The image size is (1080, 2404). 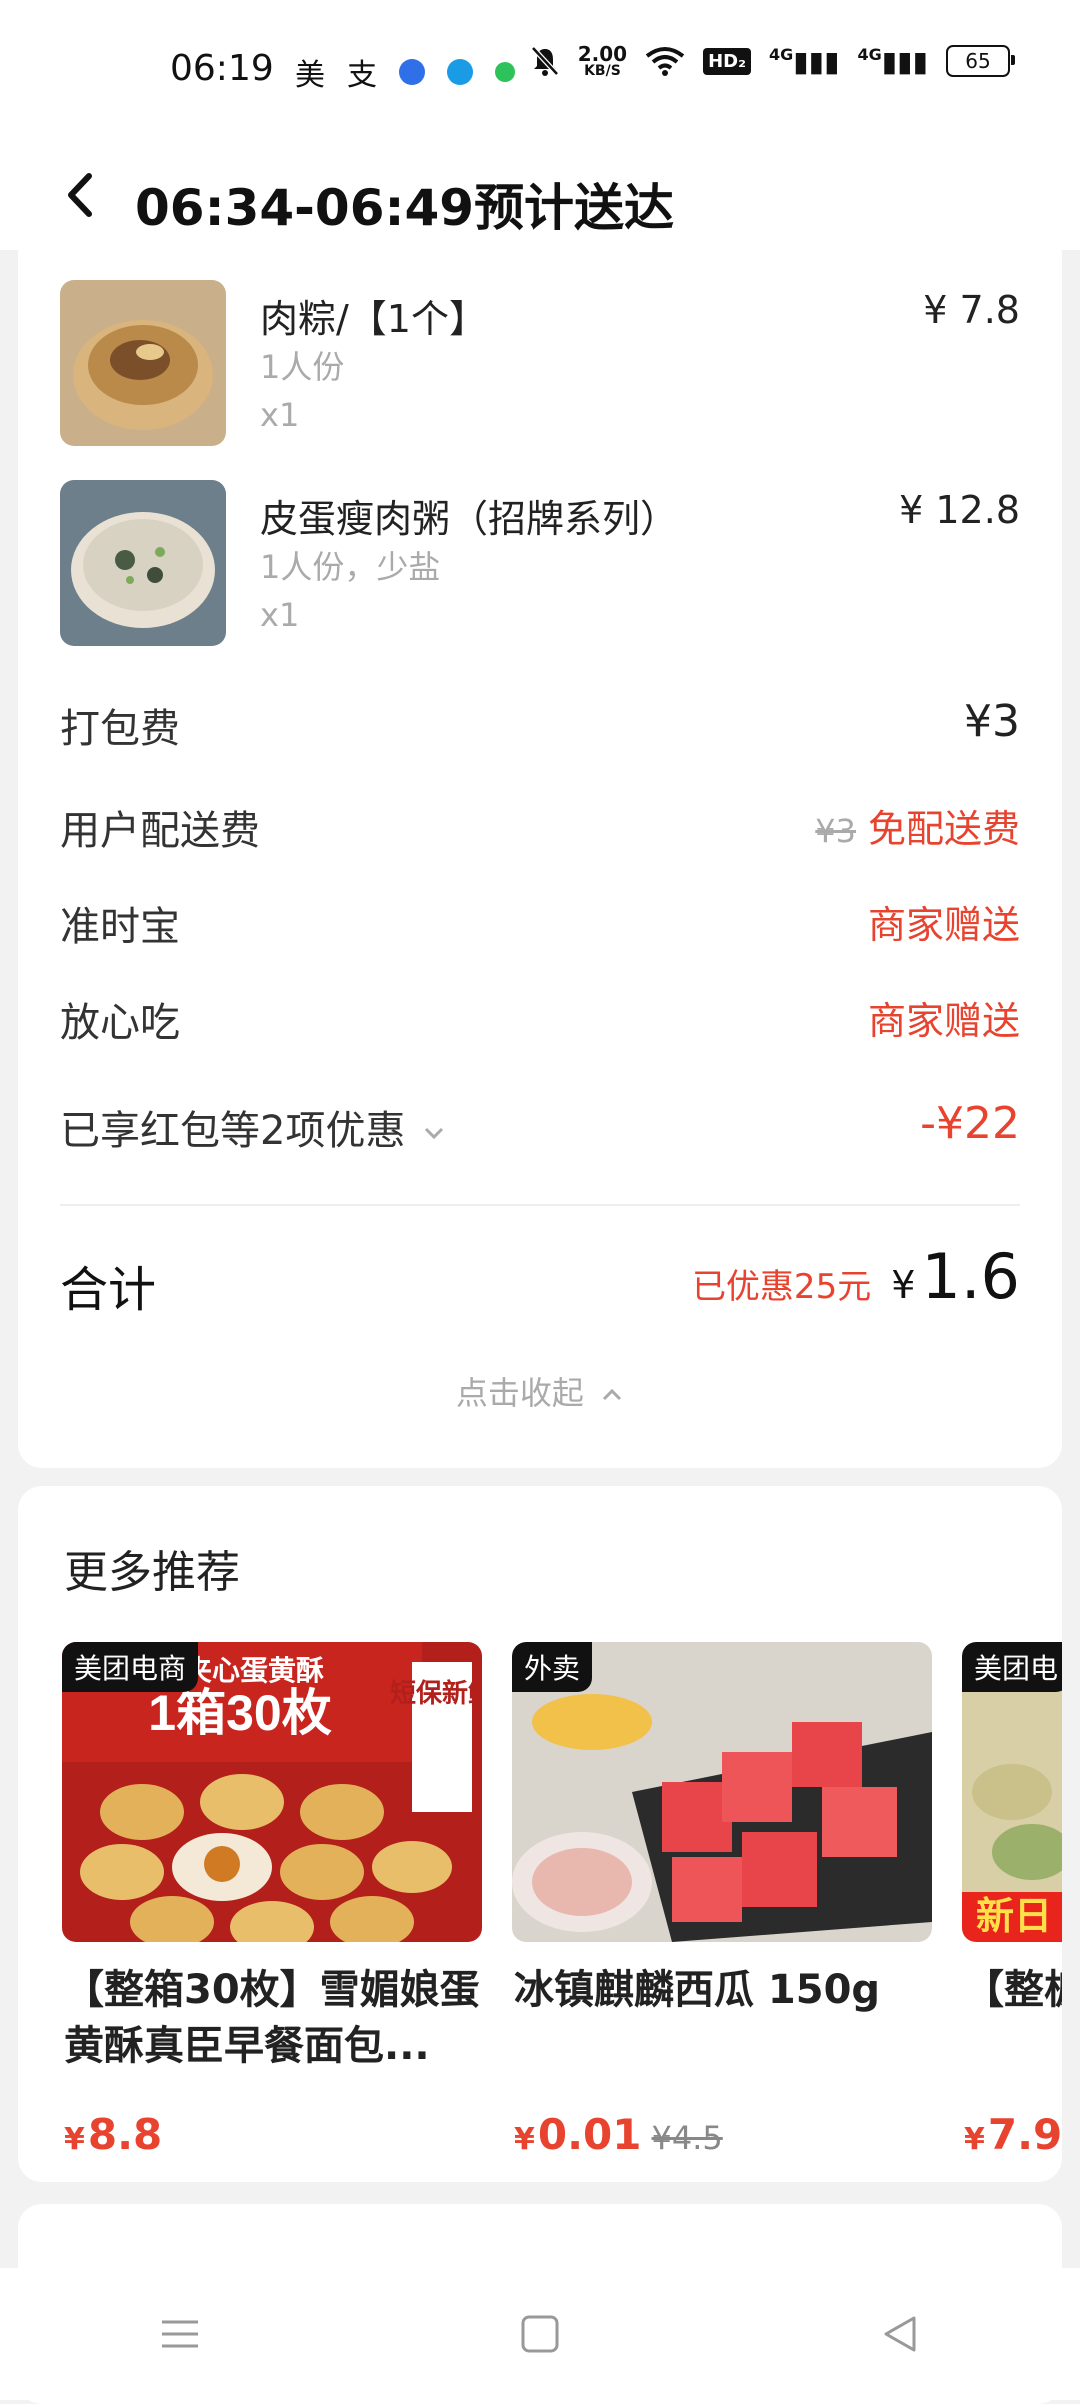 I want to click on product-price-value: 8.8, so click(x=125, y=2134).